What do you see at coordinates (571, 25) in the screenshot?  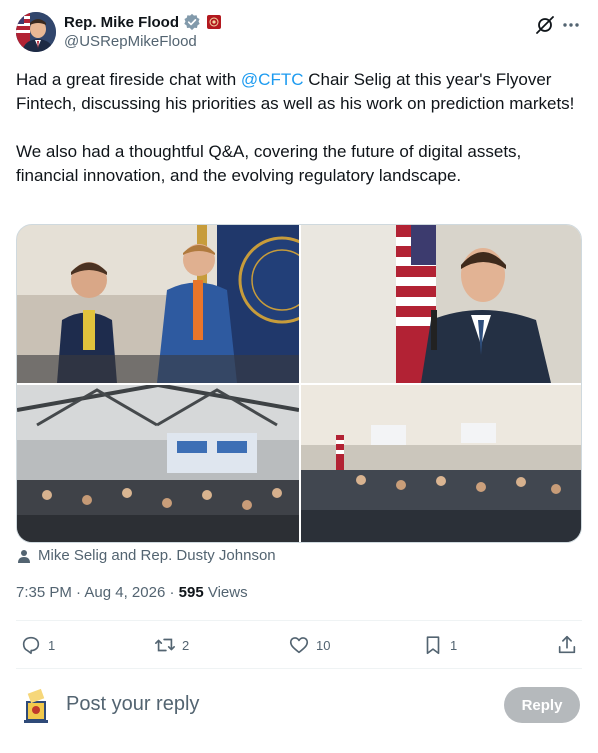 I see `more-icon` at bounding box center [571, 25].